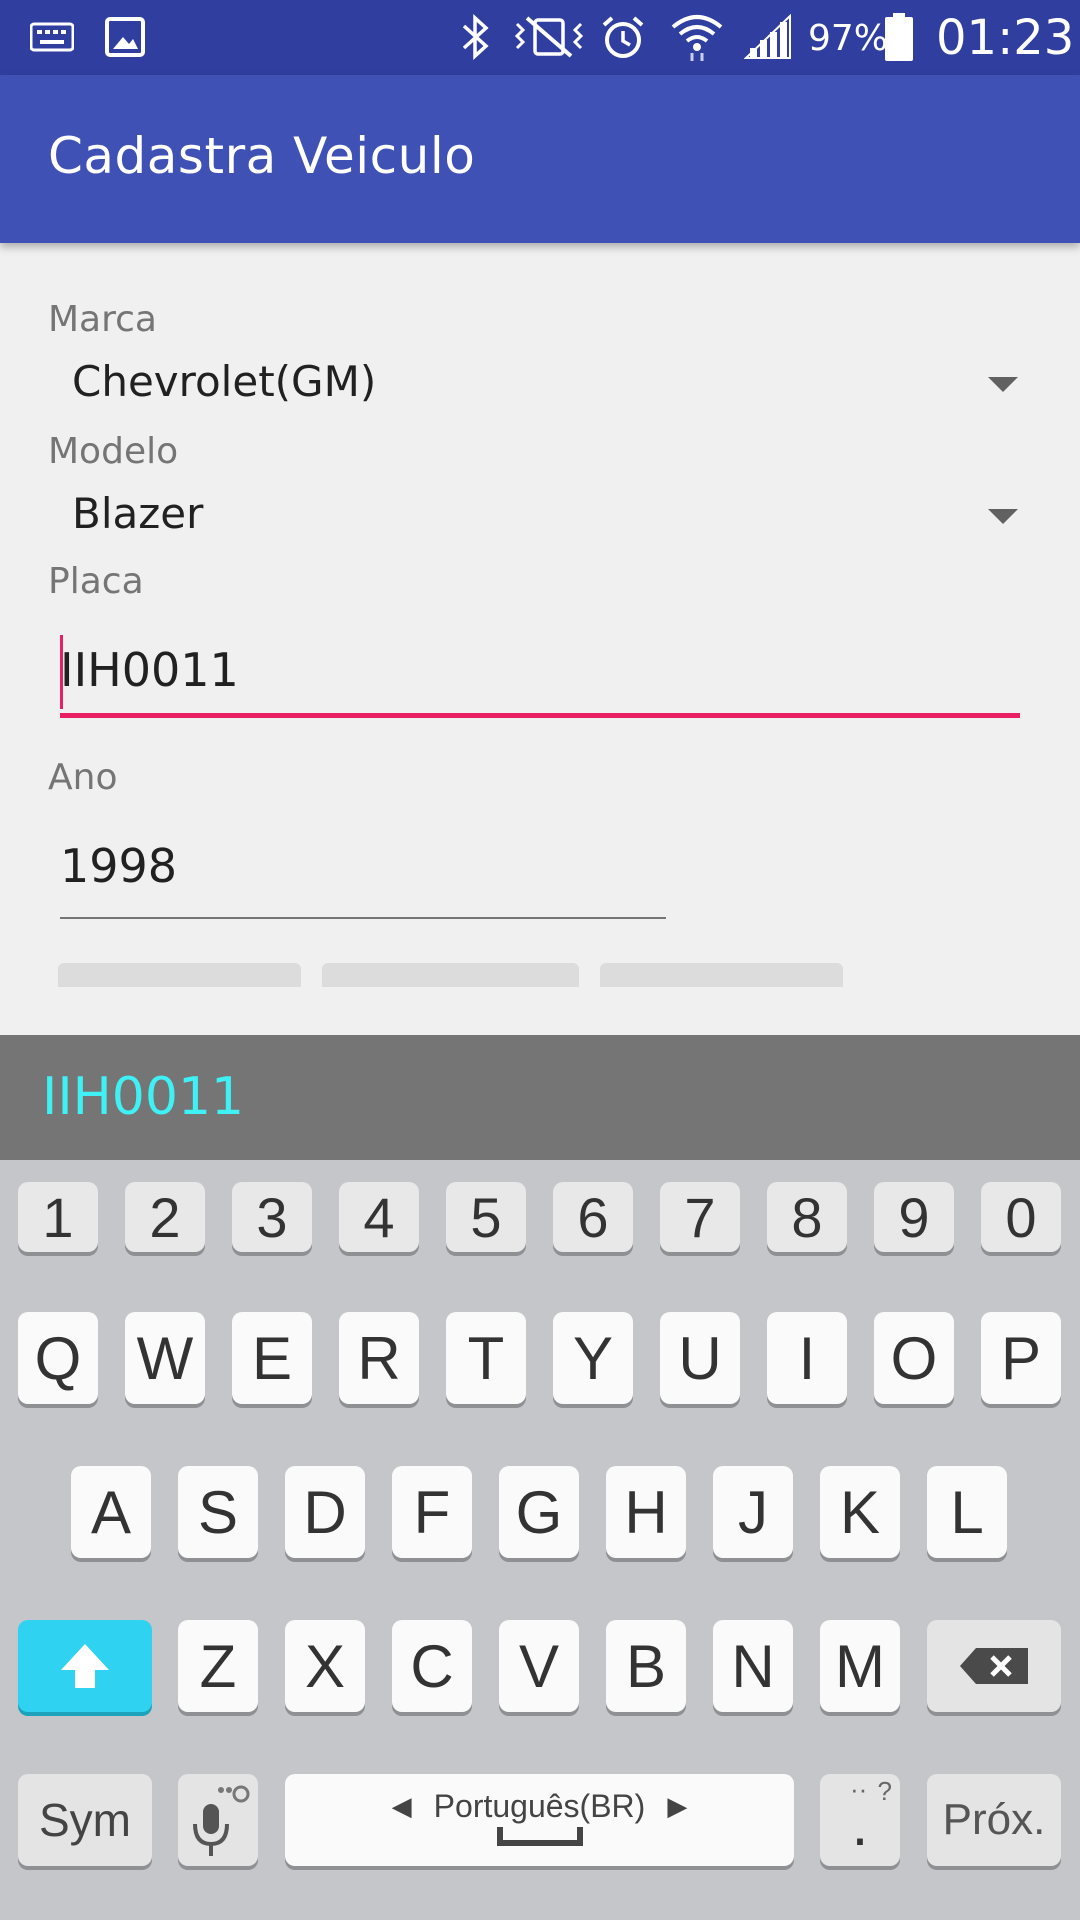  What do you see at coordinates (807, 1217) in the screenshot?
I see `key-8: 8` at bounding box center [807, 1217].